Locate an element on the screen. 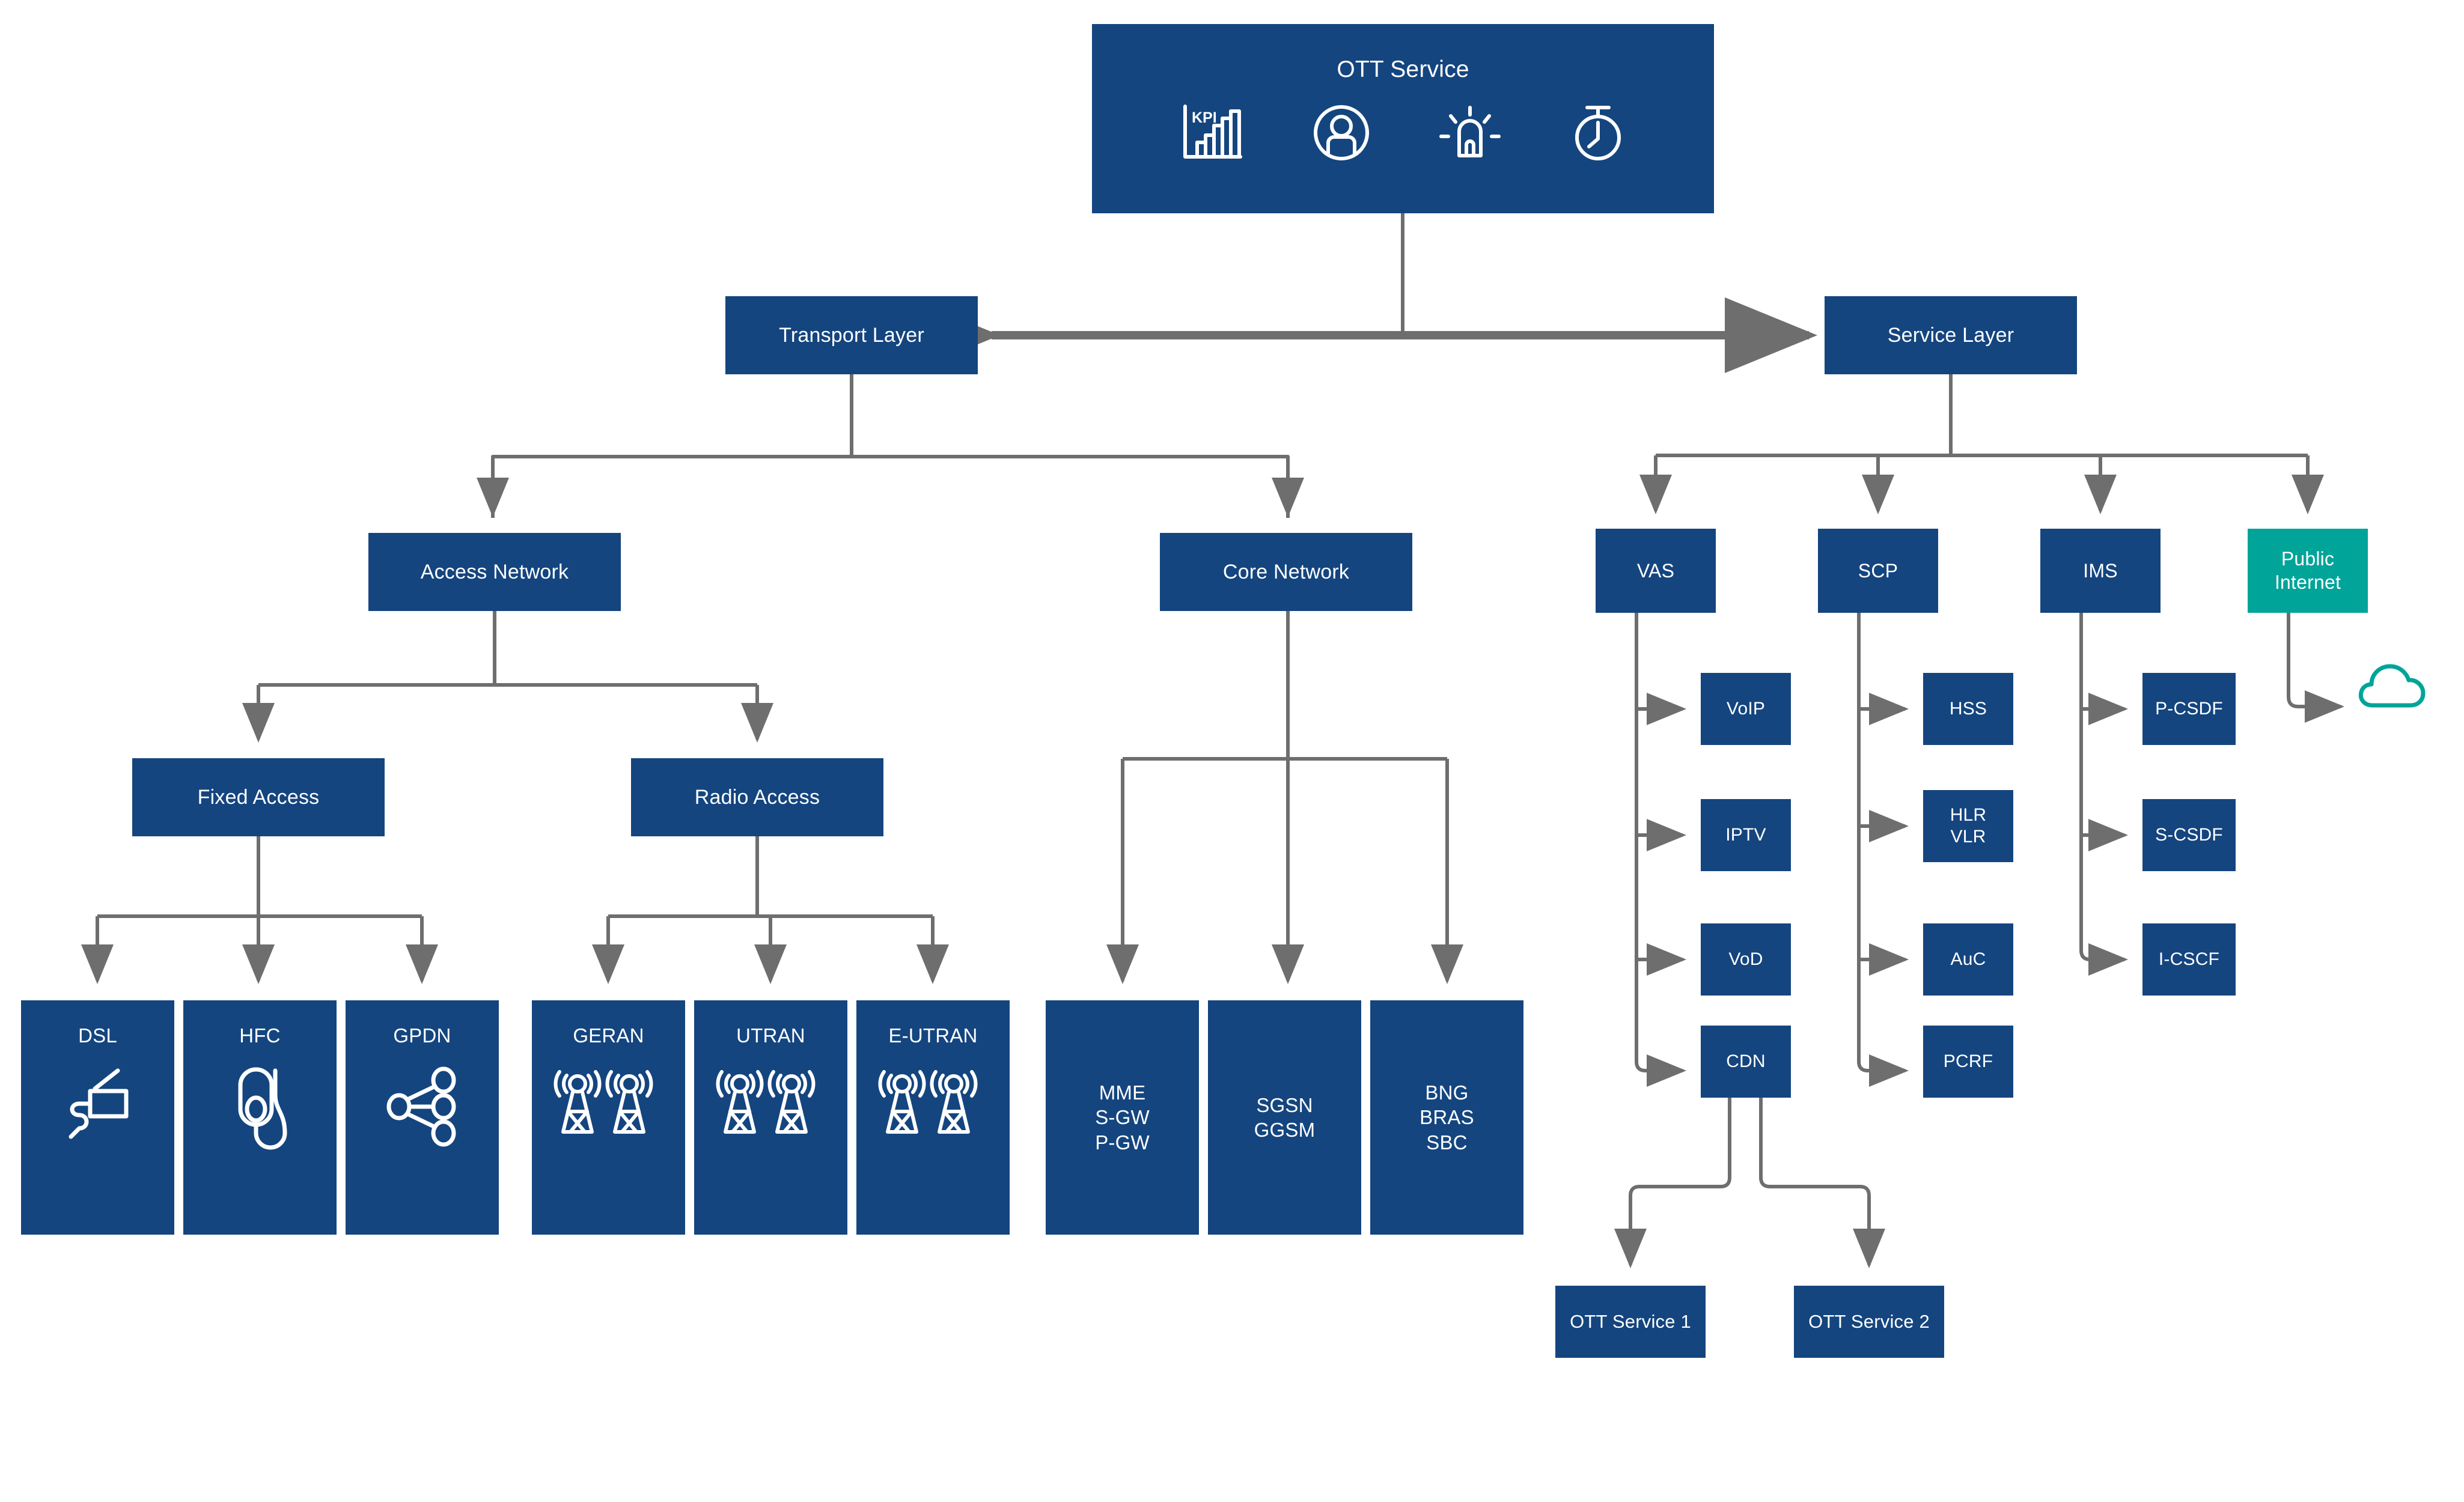  iptv-node: IPTV is located at coordinates (1746, 835).